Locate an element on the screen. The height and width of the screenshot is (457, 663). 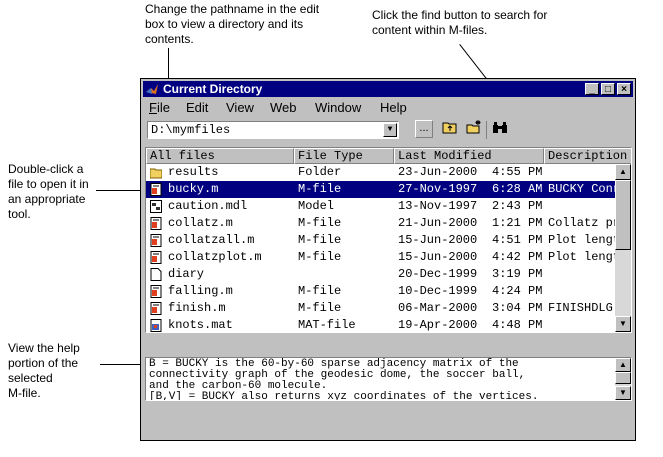
header-last-modified: Last Modified is located at coordinates (469, 156).